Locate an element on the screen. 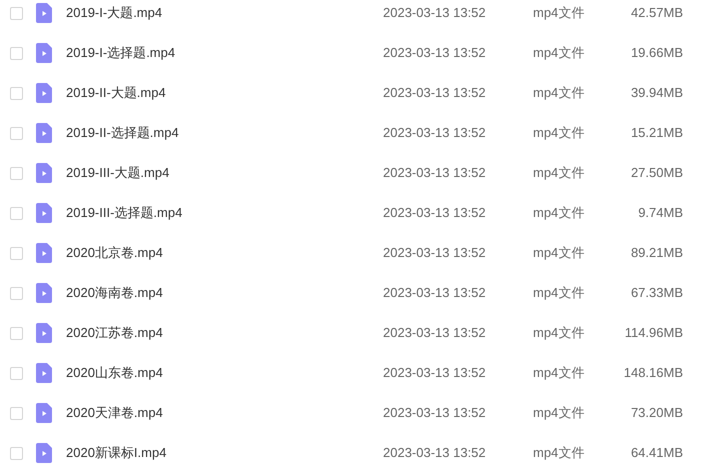 The width and height of the screenshot is (715, 465). file-name: 2019-I-选择题.mp4 is located at coordinates (224, 53).